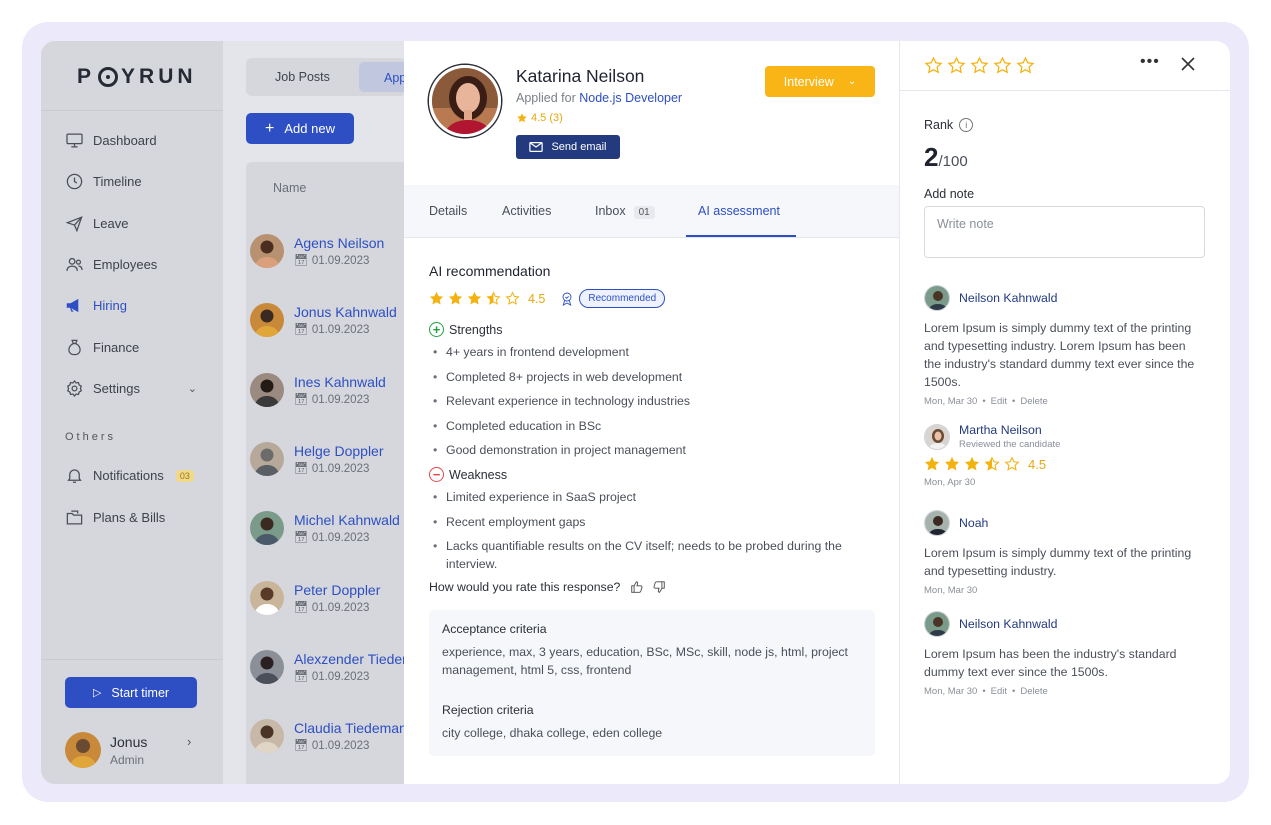 This screenshot has width=1271, height=825. What do you see at coordinates (526, 211) in the screenshot?
I see `tab-activities: Activities` at bounding box center [526, 211].